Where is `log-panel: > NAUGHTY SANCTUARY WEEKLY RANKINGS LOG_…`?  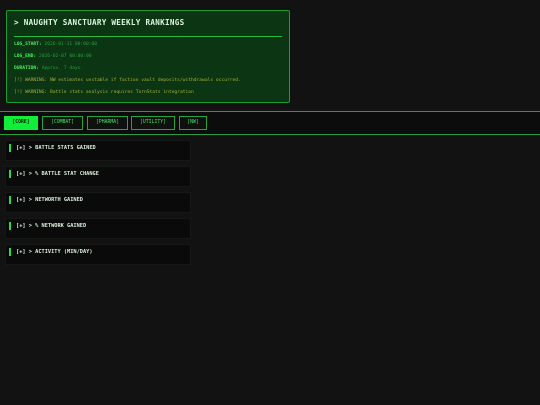
log-panel: > NAUGHTY SANCTUARY WEEKLY RANKINGS LOG_… is located at coordinates (148, 56).